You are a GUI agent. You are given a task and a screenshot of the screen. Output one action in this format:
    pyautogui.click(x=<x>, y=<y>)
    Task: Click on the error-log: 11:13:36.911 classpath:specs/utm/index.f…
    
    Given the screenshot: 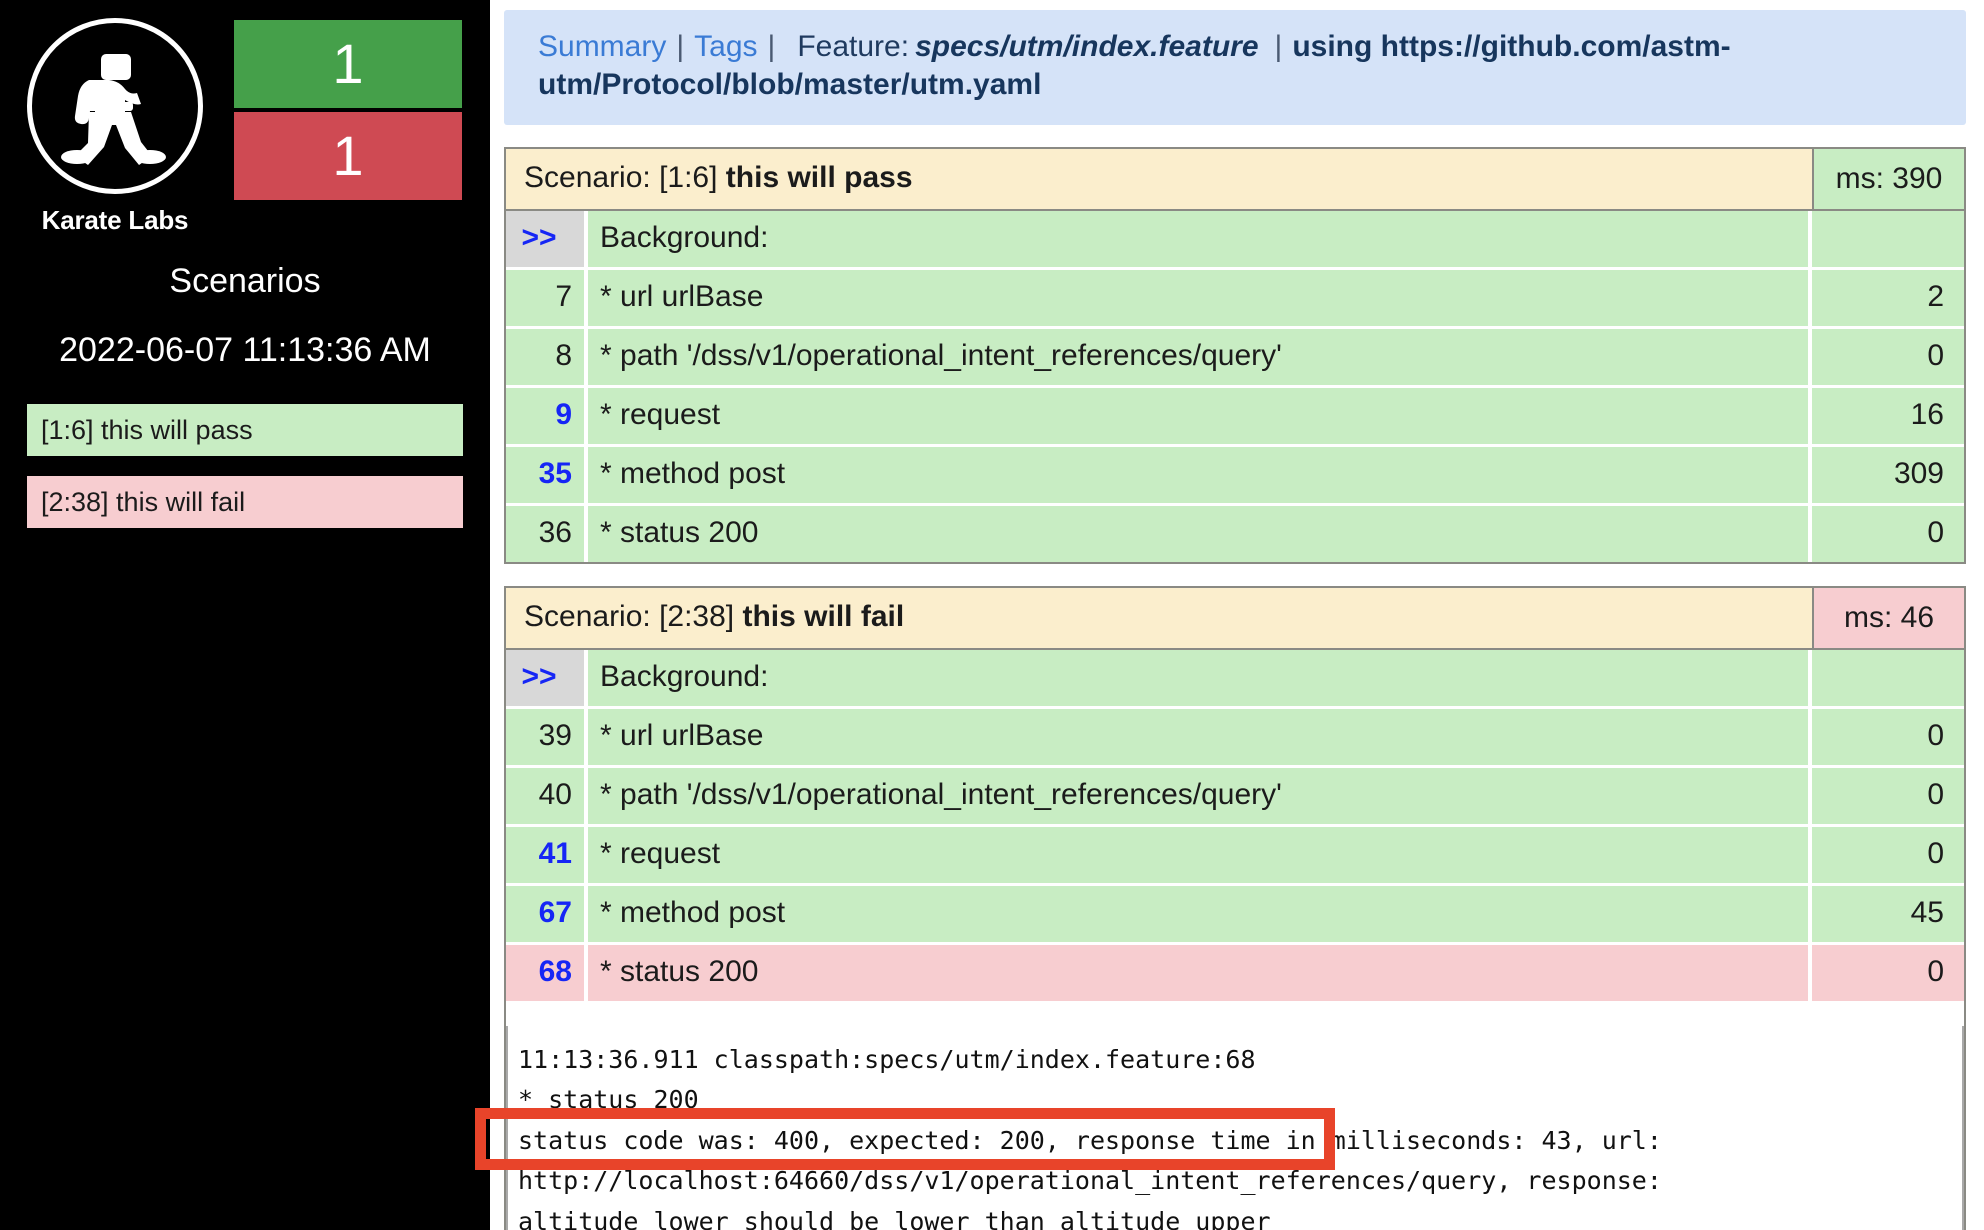 What is the action you would take?
    pyautogui.click(x=1235, y=1127)
    